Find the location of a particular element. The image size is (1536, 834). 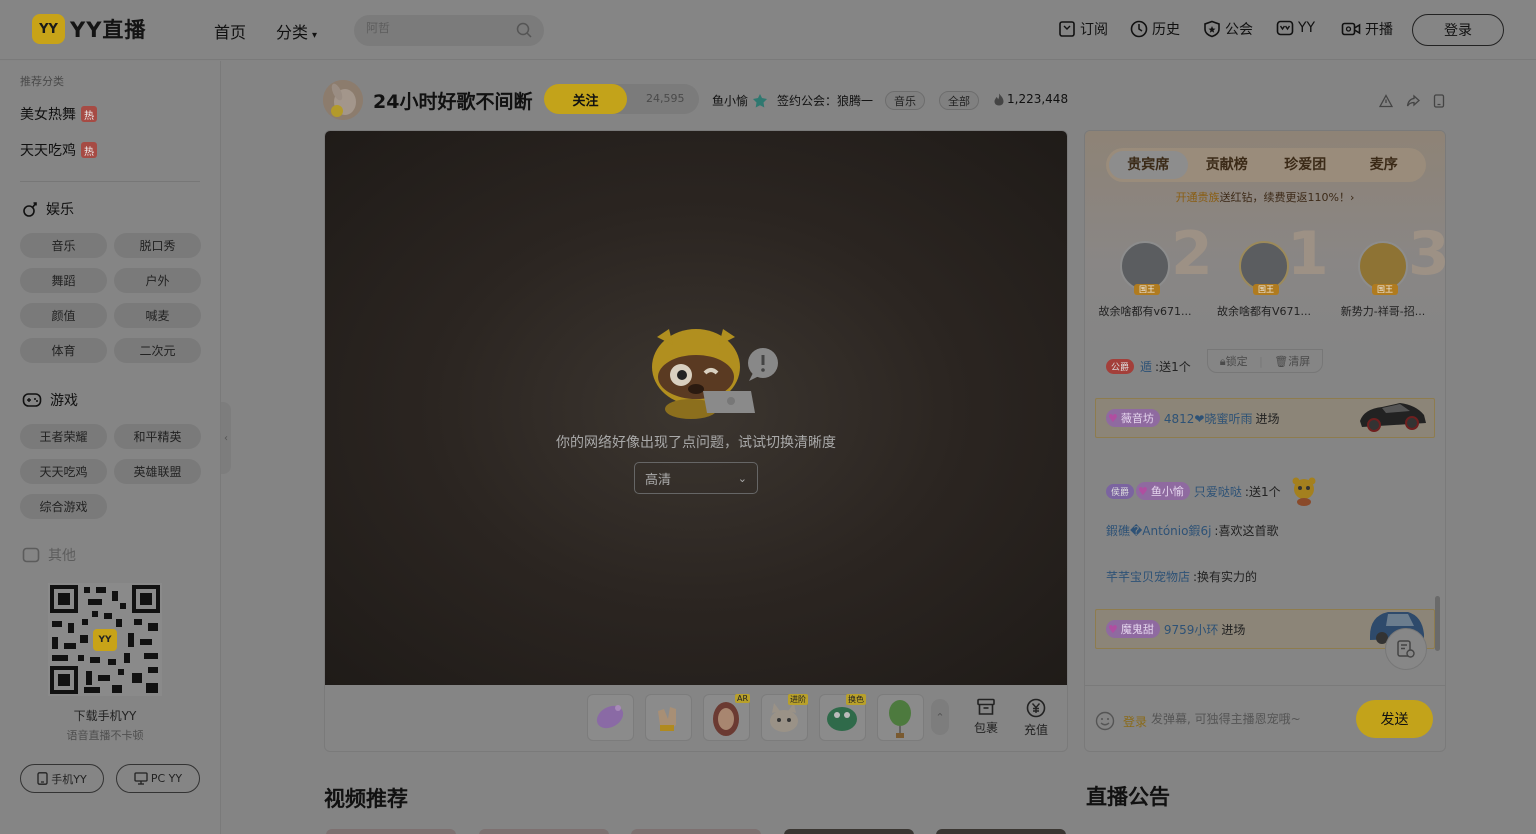

follow-button: 关注 is located at coordinates (585, 99).